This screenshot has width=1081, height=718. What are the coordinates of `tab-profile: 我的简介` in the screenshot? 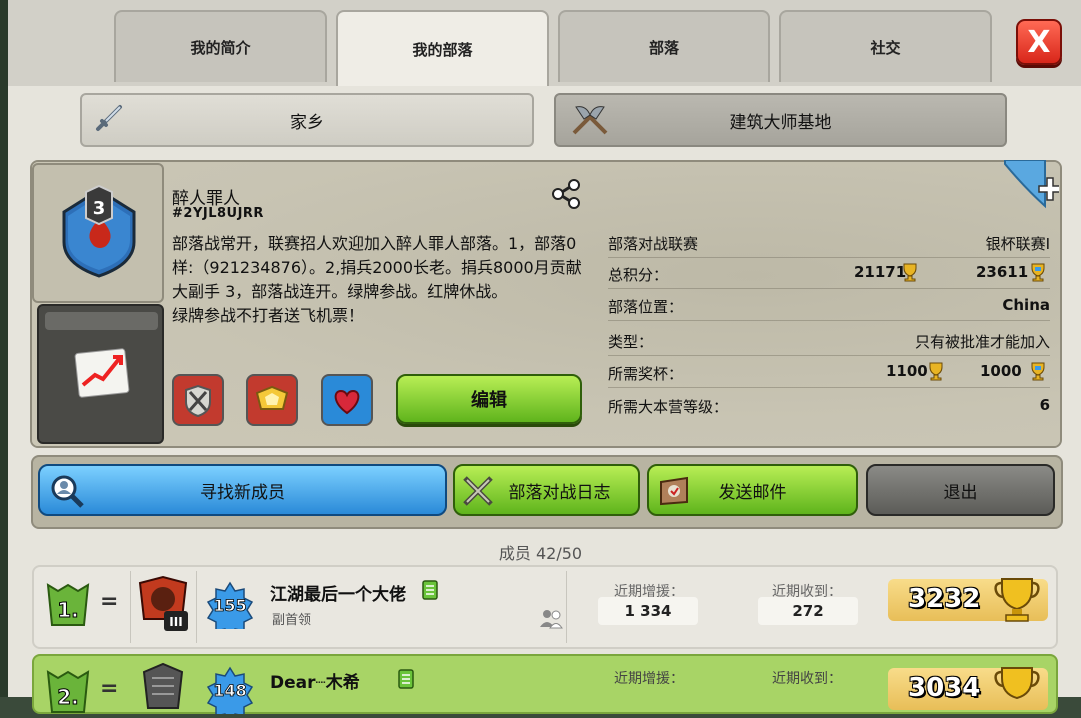 It's located at (220, 46).